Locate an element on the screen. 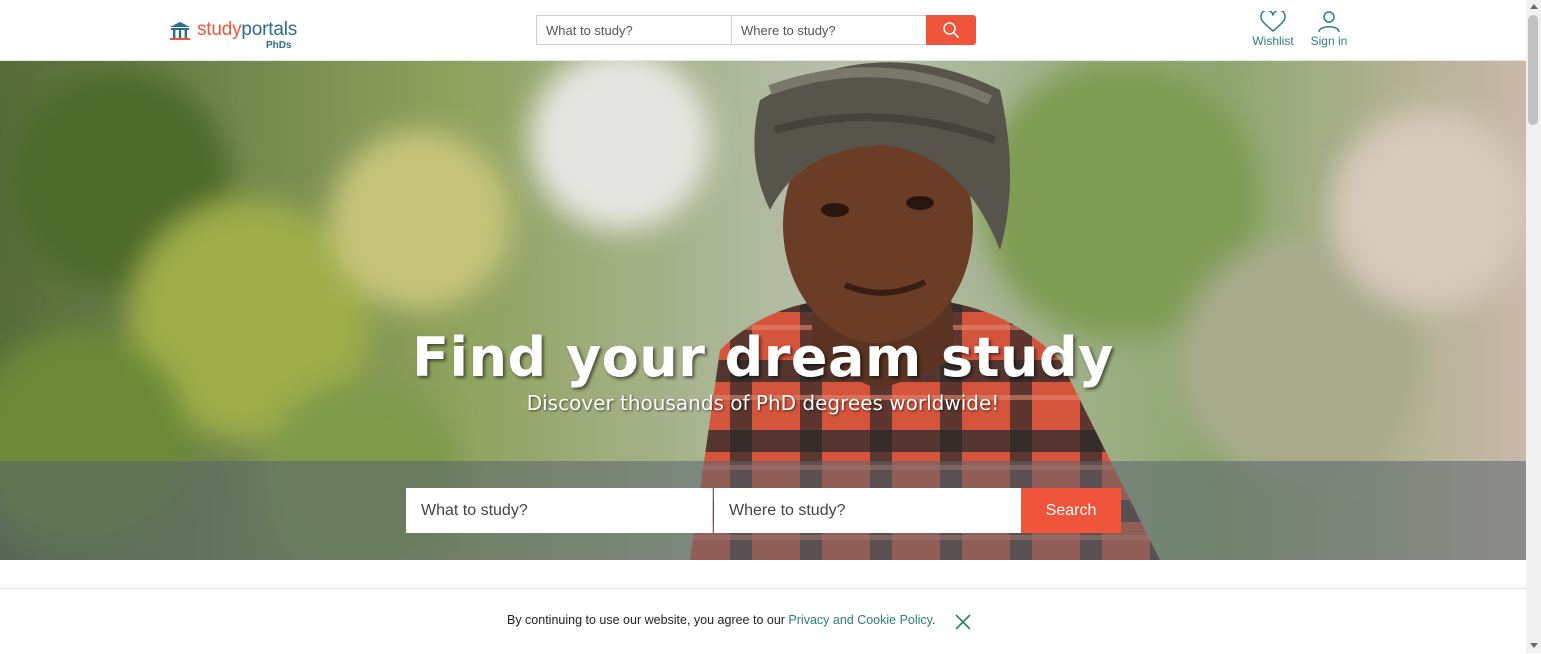 The width and height of the screenshot is (1541, 654). cookie-suffix: . is located at coordinates (934, 620).